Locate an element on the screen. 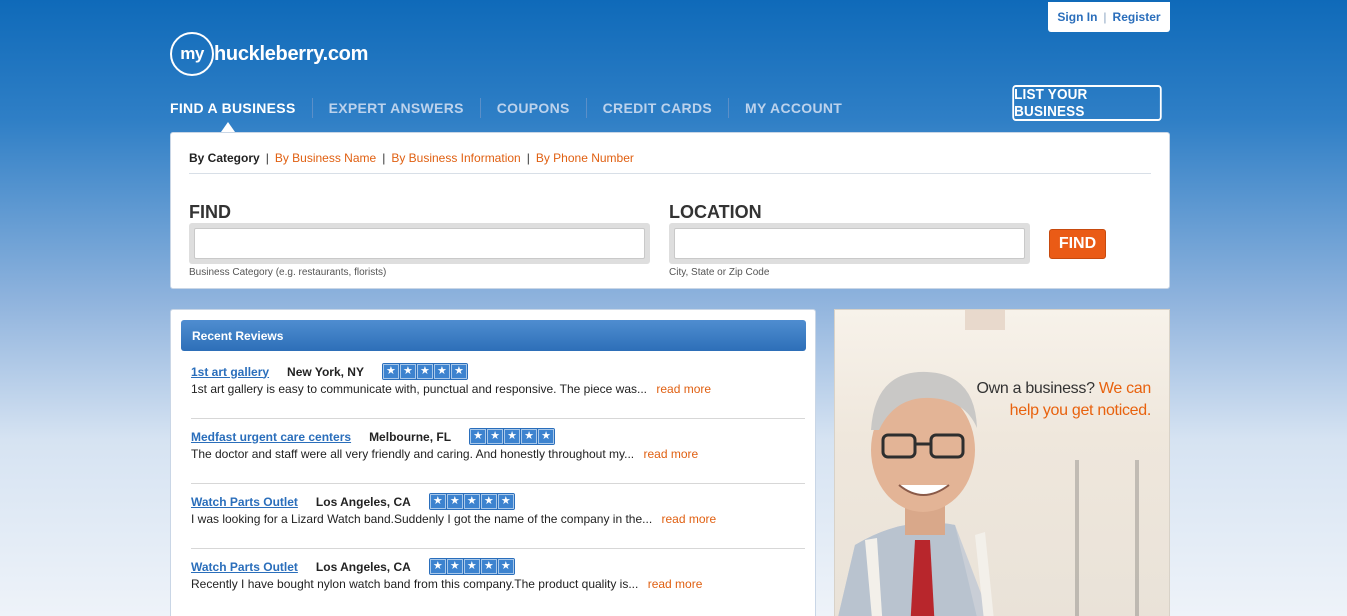  tab-by-phone-number: By Phone Number is located at coordinates (585, 158).